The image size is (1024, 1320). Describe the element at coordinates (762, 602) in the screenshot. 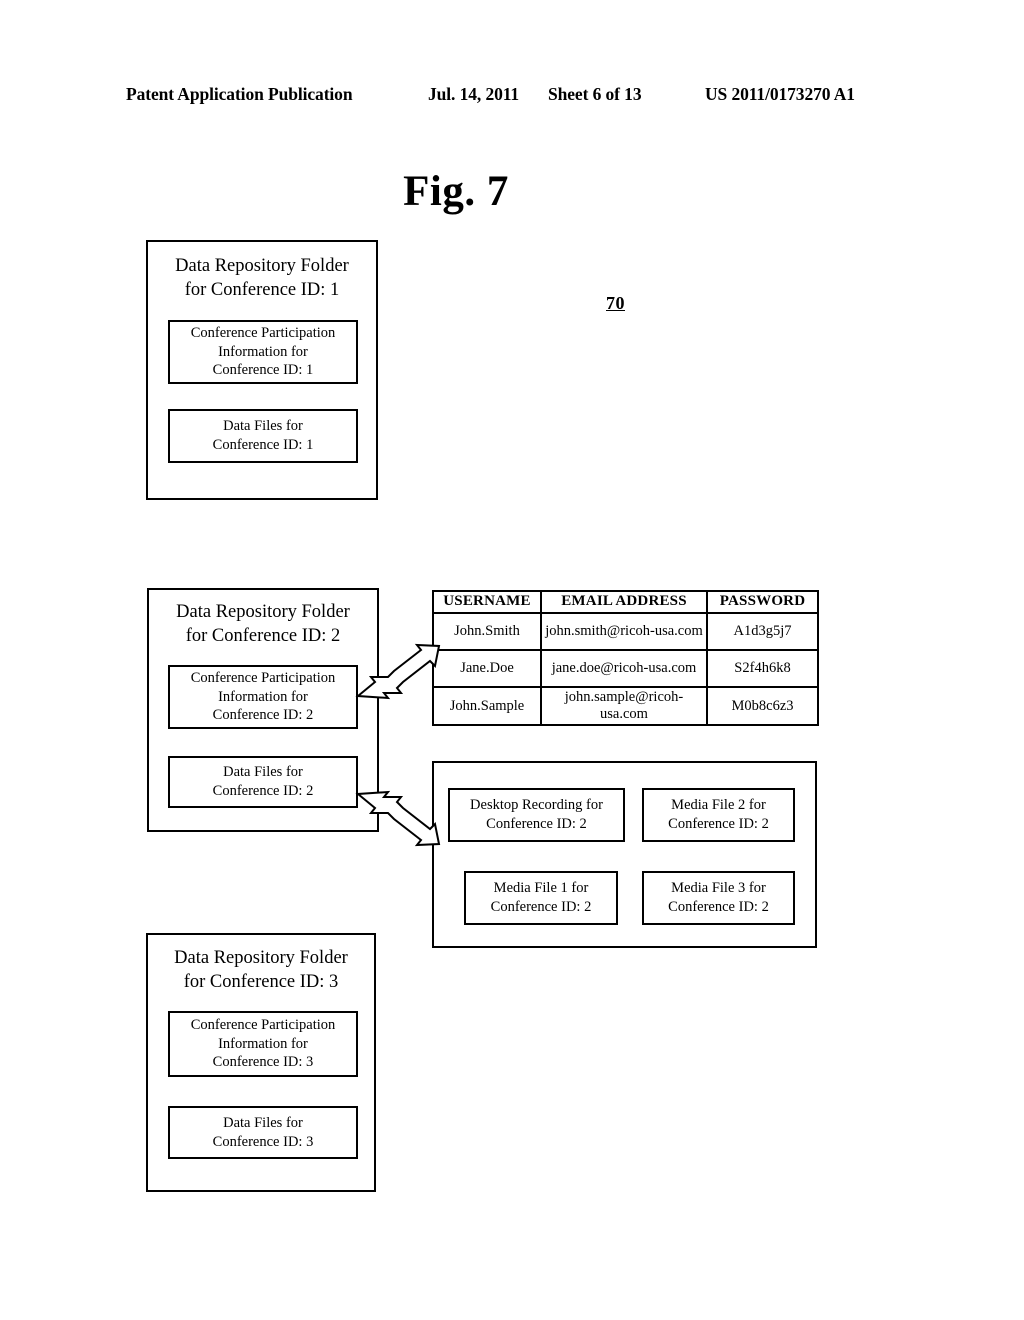

I see `column-header-password: PASSWORD` at that location.